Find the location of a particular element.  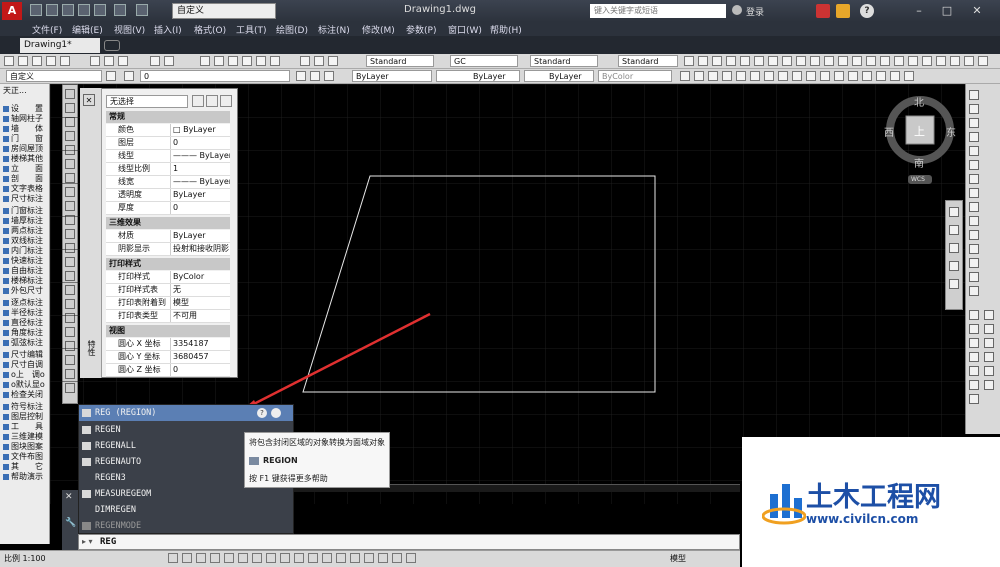

search-input: 键入关键字或短语 is located at coordinates (658, 11).